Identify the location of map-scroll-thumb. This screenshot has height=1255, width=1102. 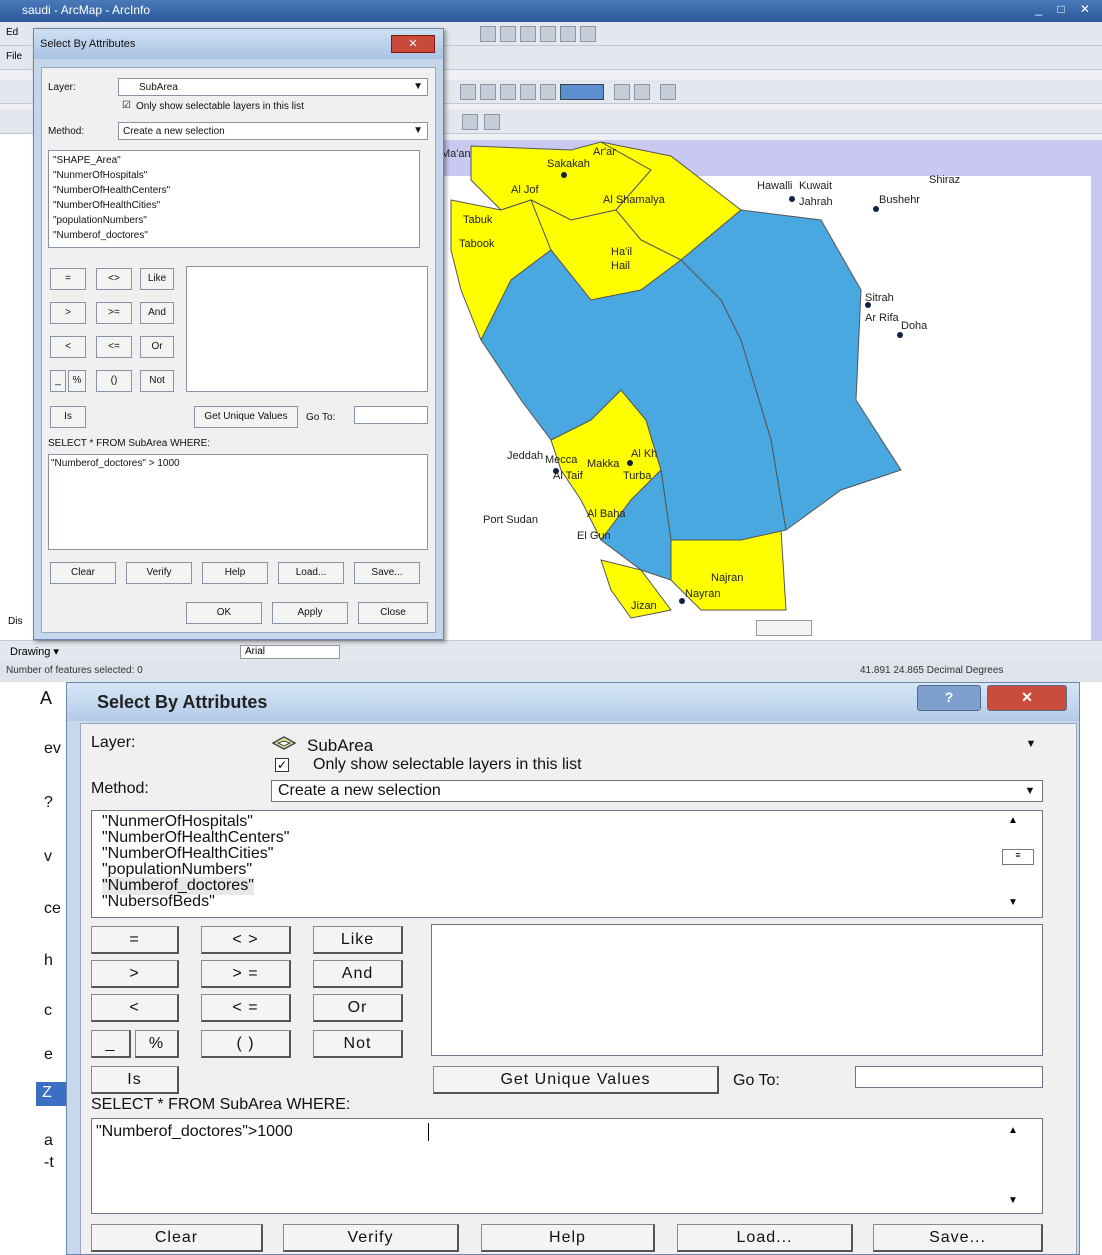
(784, 628).